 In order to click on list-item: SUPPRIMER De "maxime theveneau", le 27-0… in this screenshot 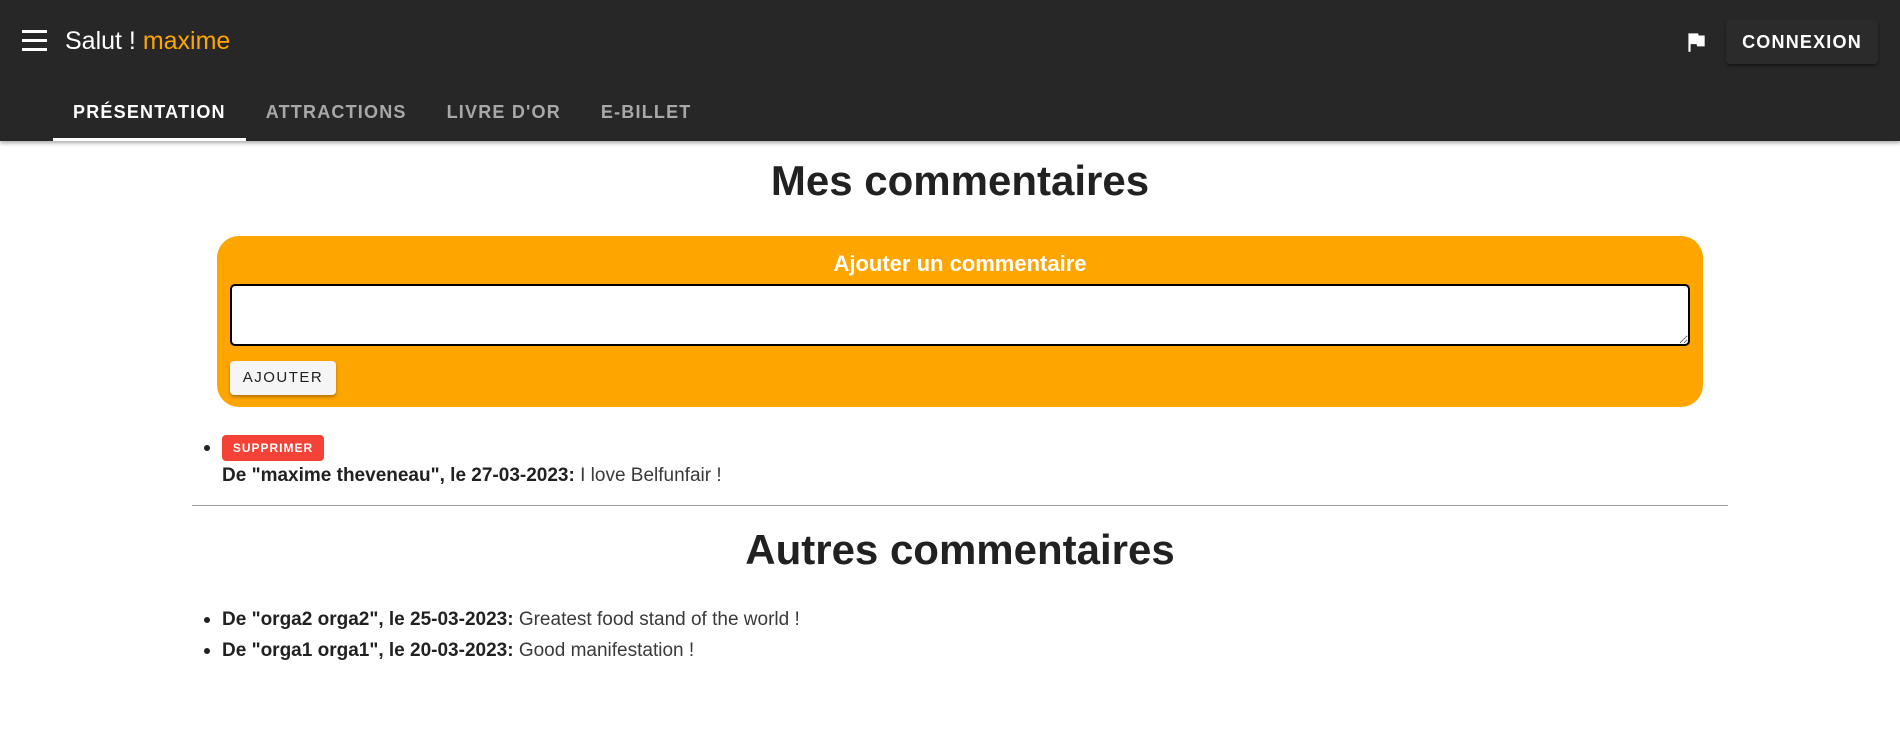, I will do `click(463, 462)`.